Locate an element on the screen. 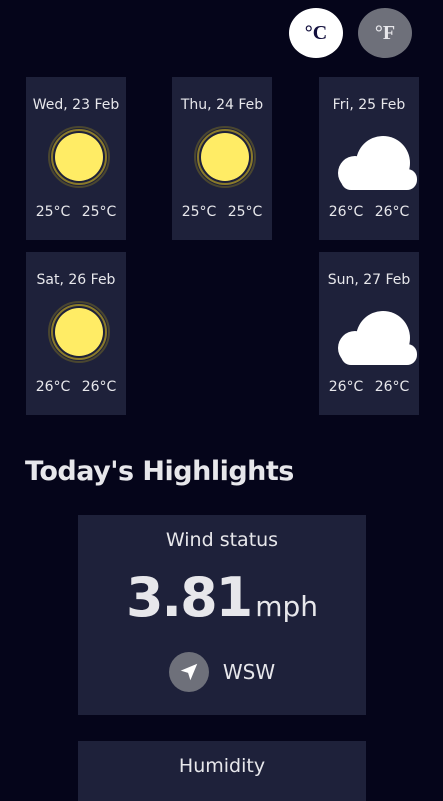  forecast-day-card: Thu, 24 Feb 25°C 25°C is located at coordinates (222, 158).